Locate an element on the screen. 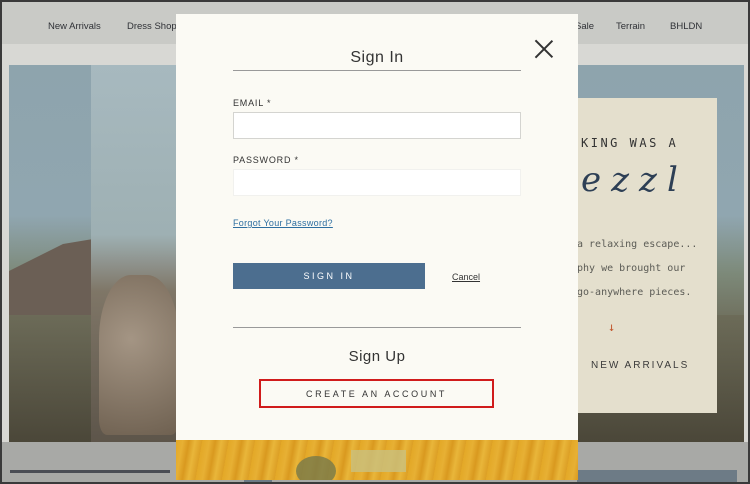 Image resolution: width=750 pixels, height=484 pixels. promo-line-3: go-anywhere pieces. is located at coordinates (634, 292).